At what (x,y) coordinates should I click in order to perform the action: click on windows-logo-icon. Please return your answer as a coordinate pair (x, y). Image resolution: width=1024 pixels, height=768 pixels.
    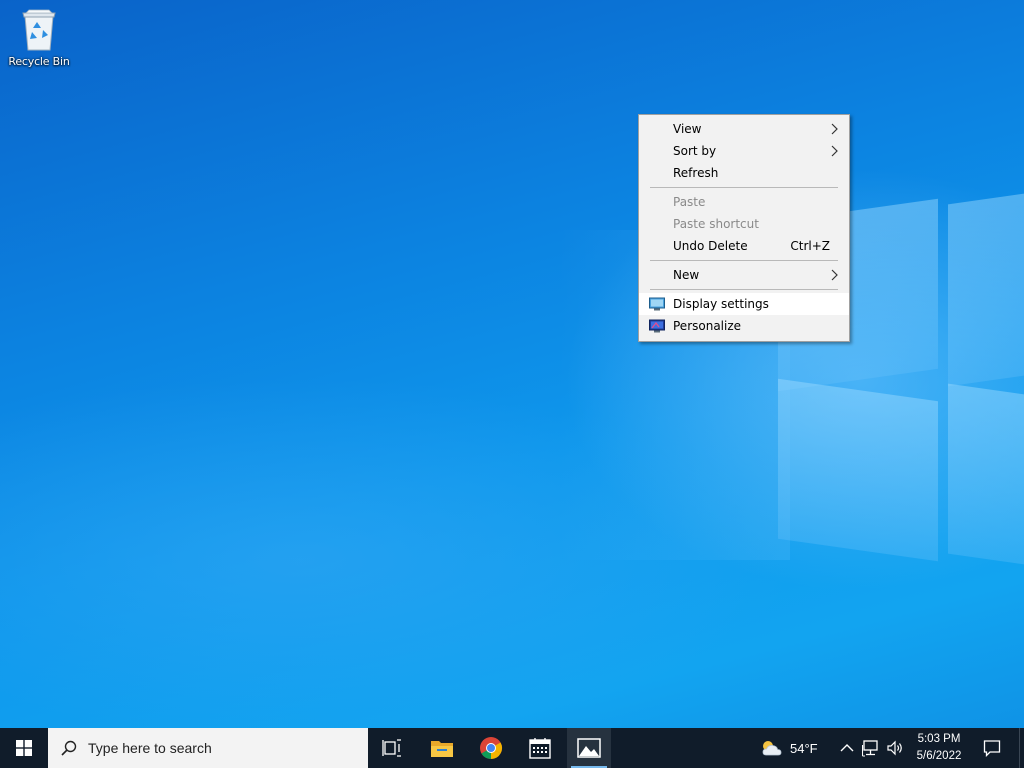
    Looking at the image, I should click on (24, 748).